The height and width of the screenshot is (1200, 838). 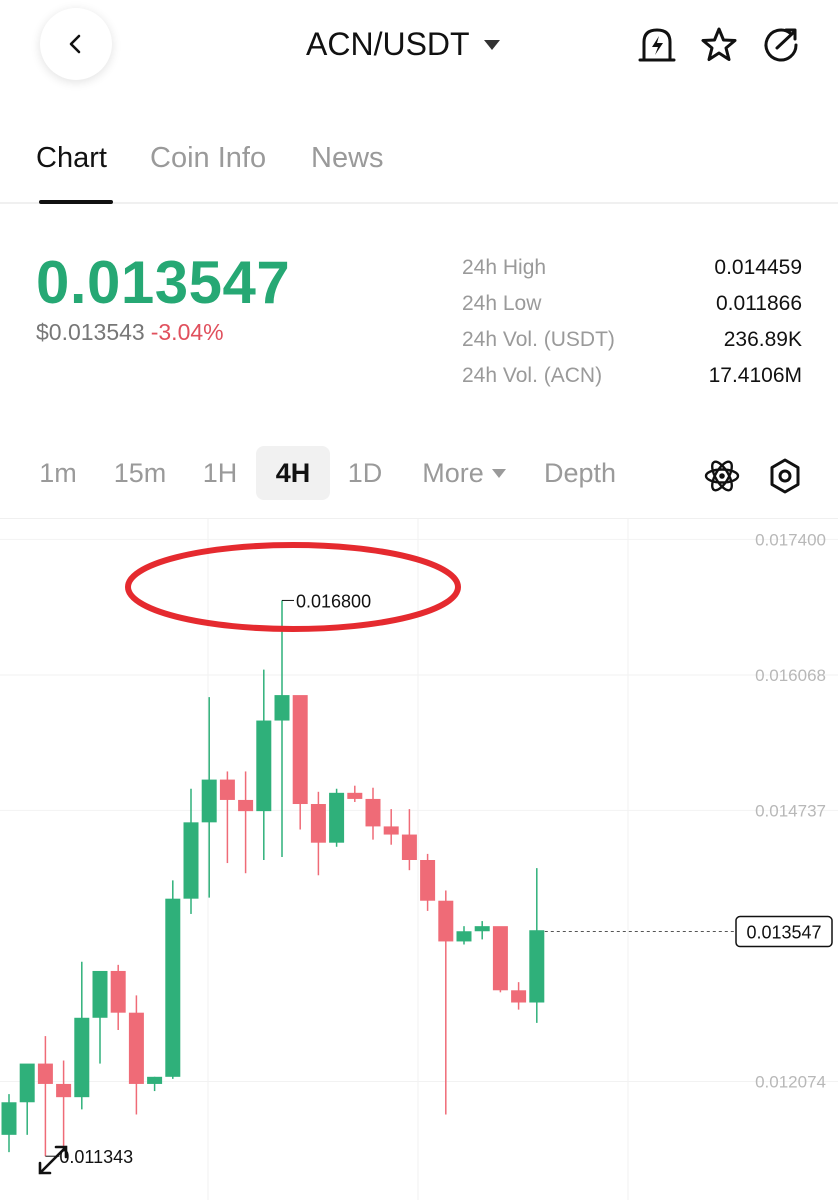 I want to click on interval-more: More, so click(x=464, y=473).